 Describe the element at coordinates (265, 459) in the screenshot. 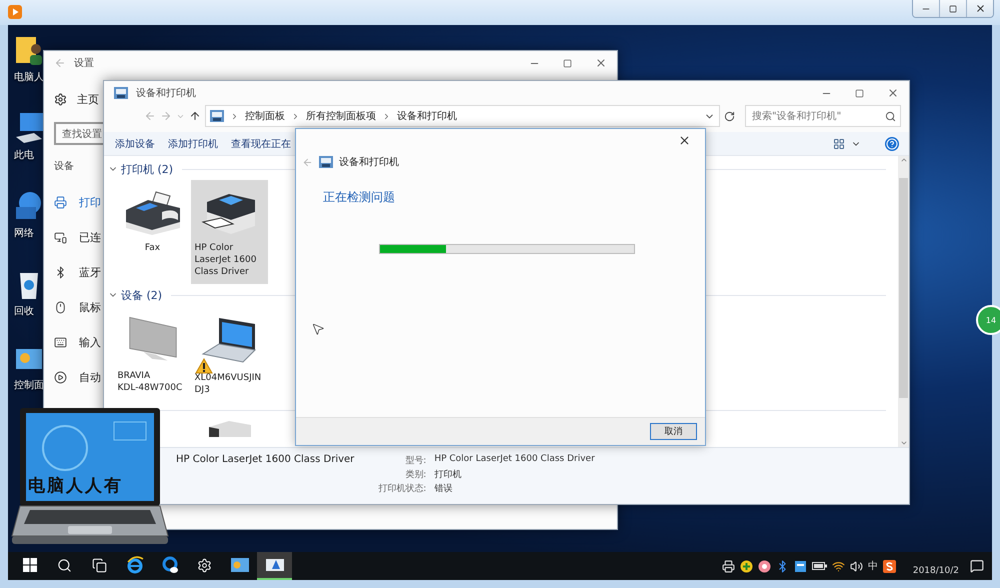

I see `device-name: HP Color LaserJet 1600 Class Driver` at that location.